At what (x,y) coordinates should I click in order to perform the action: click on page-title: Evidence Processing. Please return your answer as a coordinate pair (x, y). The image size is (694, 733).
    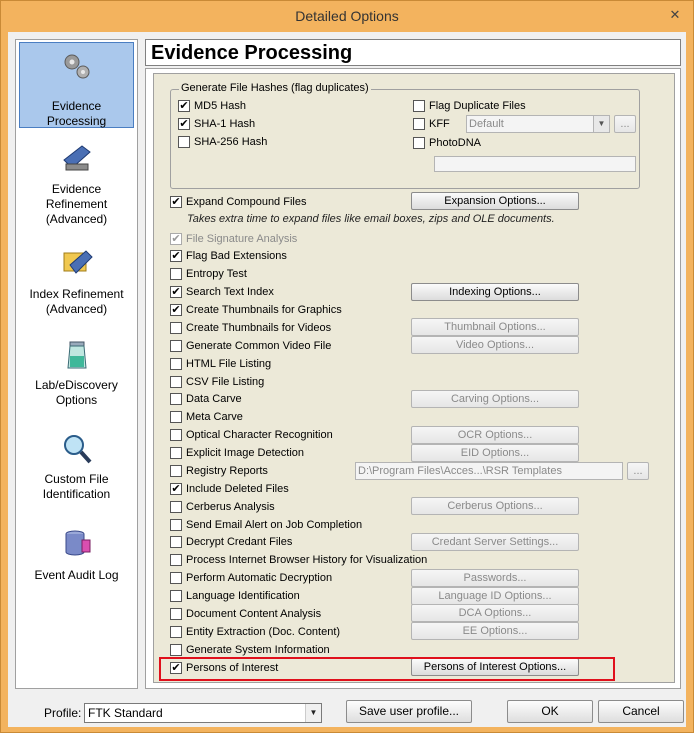
    Looking at the image, I should click on (413, 52).